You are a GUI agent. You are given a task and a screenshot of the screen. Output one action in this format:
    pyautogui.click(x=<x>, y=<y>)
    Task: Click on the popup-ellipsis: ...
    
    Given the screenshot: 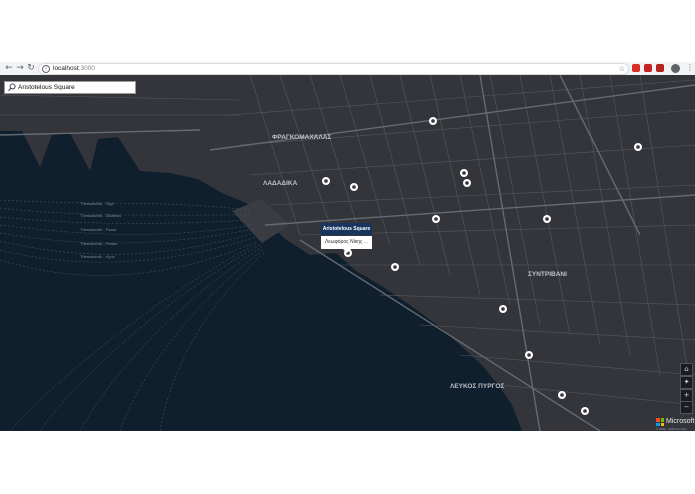 What is the action you would take?
    pyautogui.click(x=365, y=242)
    